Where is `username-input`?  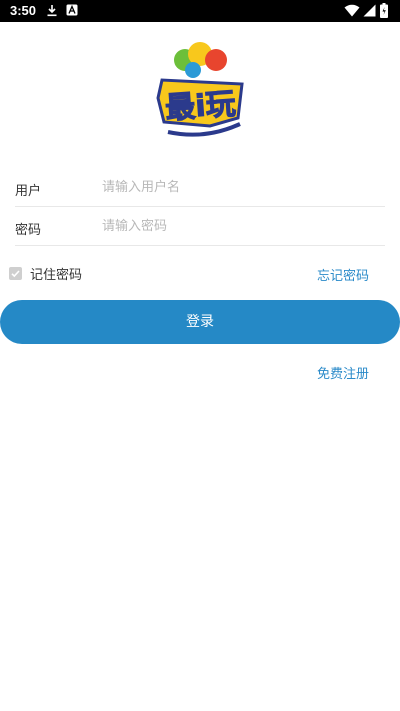 username-input is located at coordinates (242, 187).